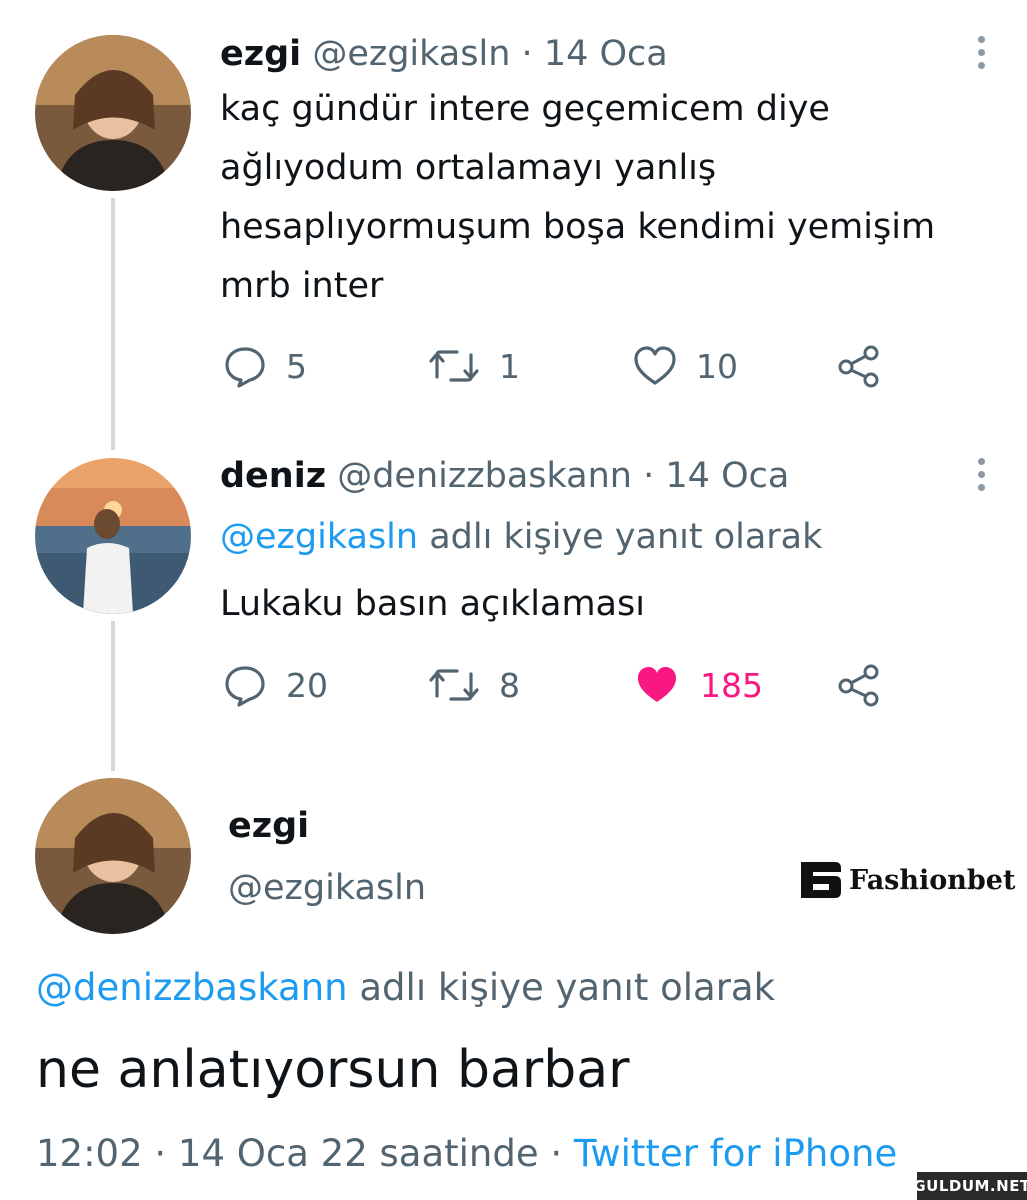 The image size is (1027, 1200). Describe the element at coordinates (731, 685) in the screenshot. I see `like-count: 185` at that location.